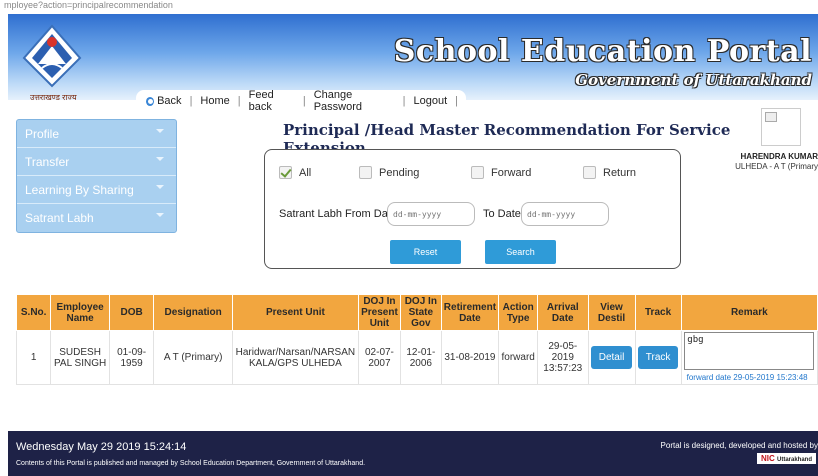  Describe the element at coordinates (767, 458) in the screenshot. I see `nic-logo-text: NIC` at that location.